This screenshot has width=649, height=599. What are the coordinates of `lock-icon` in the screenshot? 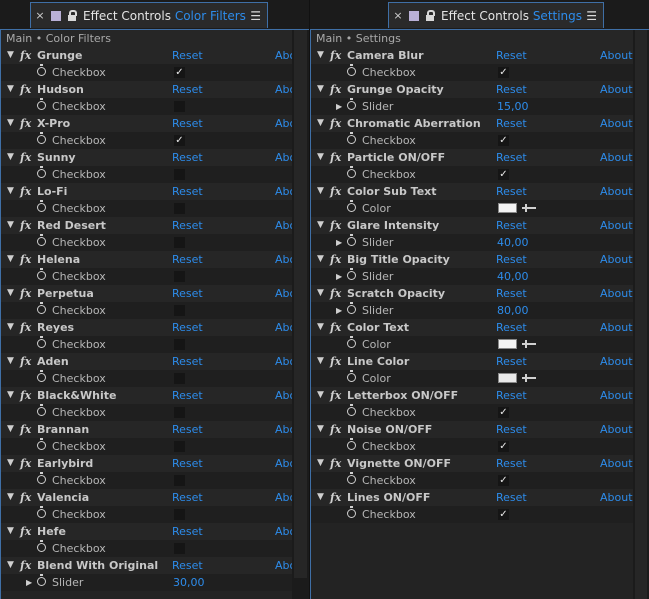 It's located at (72, 15).